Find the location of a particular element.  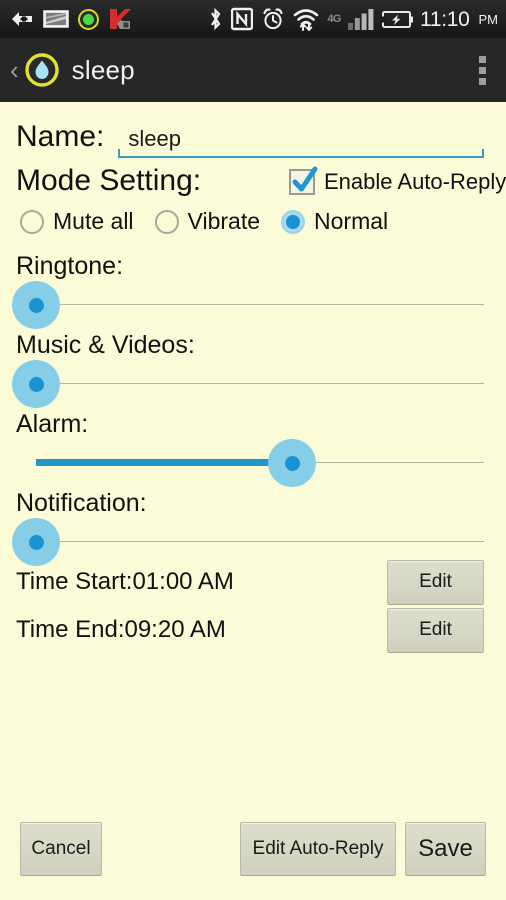

enable-auto-reply-checkbox-row: Enable Auto-Reply is located at coordinates (397, 180).